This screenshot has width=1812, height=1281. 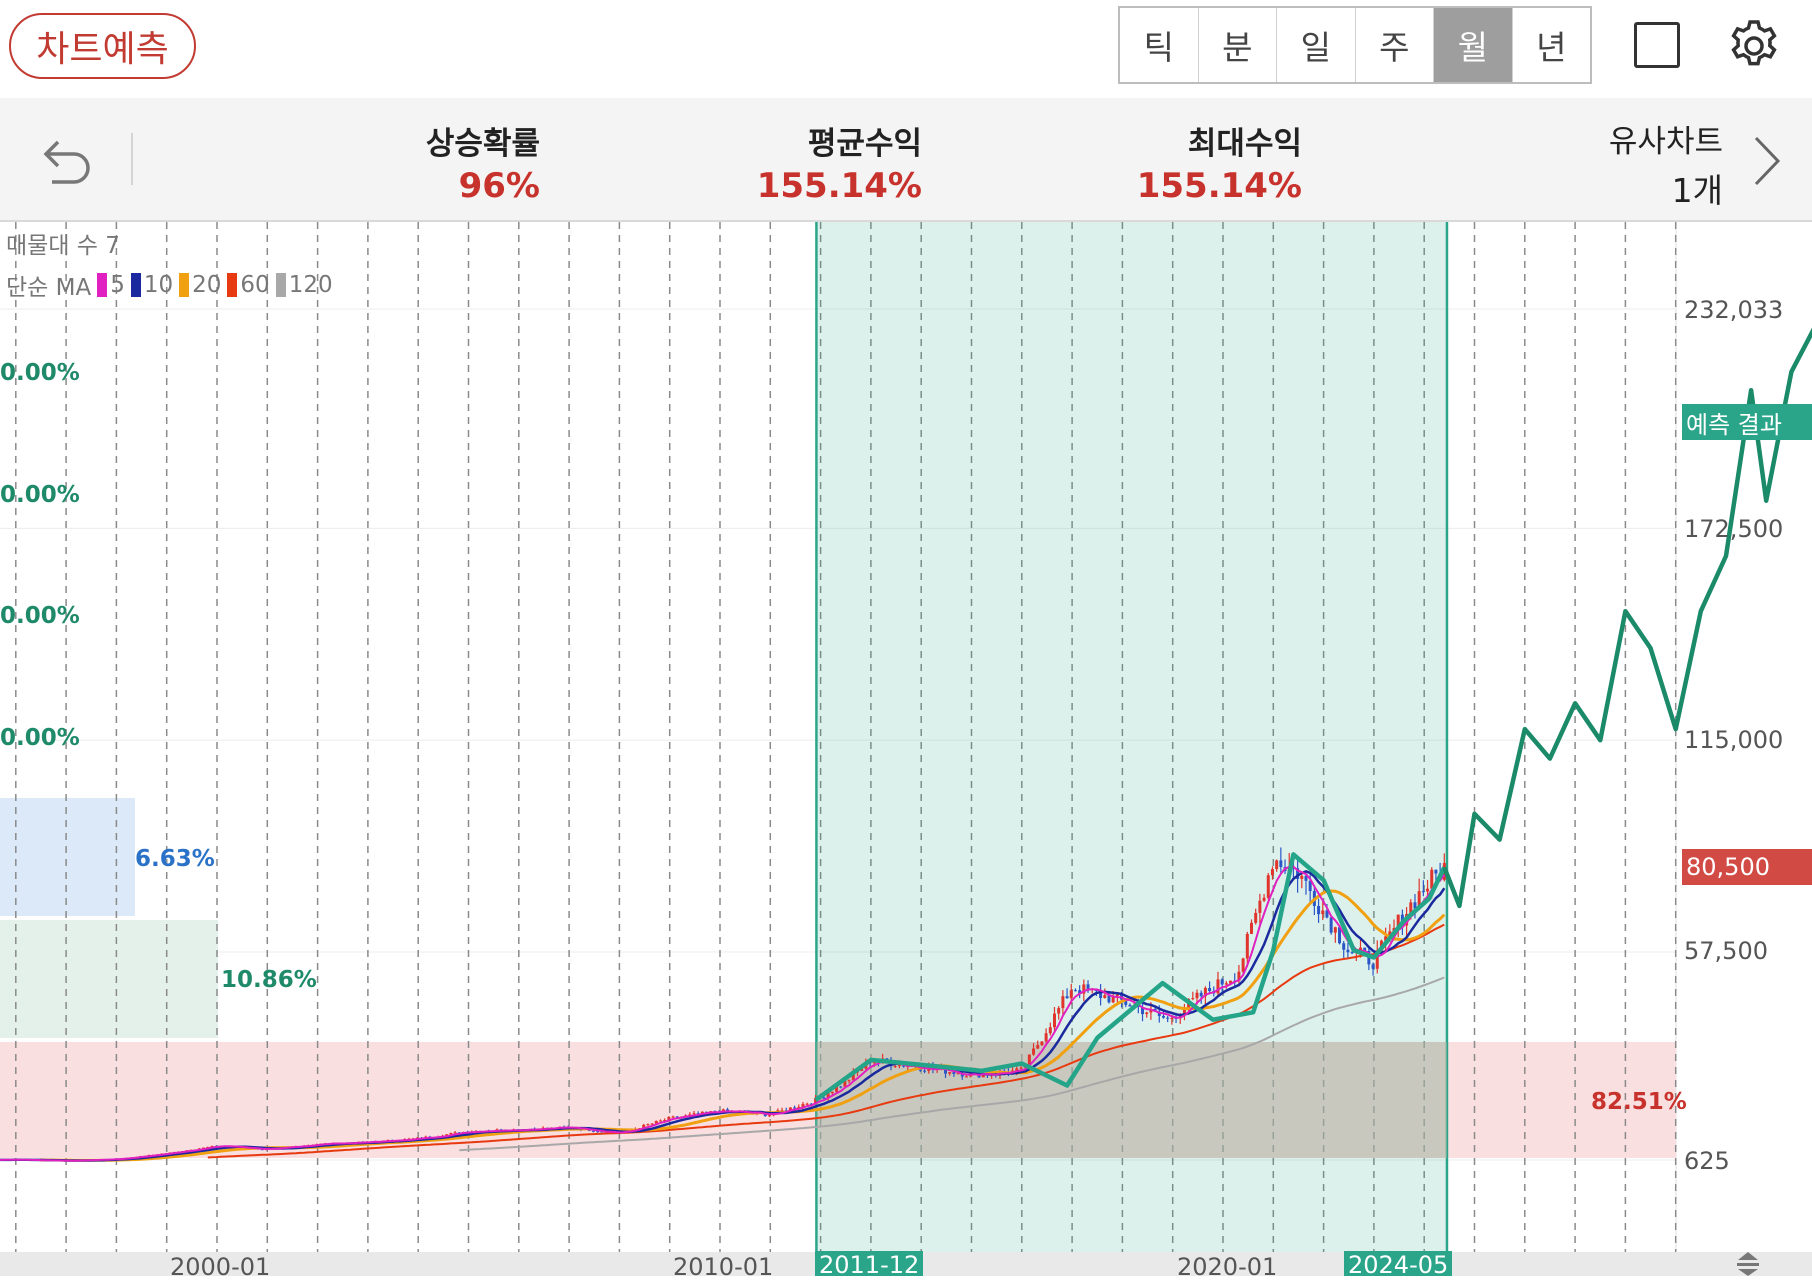 What do you see at coordinates (1747, 867) in the screenshot?
I see `current-price-tag: 80,500` at bounding box center [1747, 867].